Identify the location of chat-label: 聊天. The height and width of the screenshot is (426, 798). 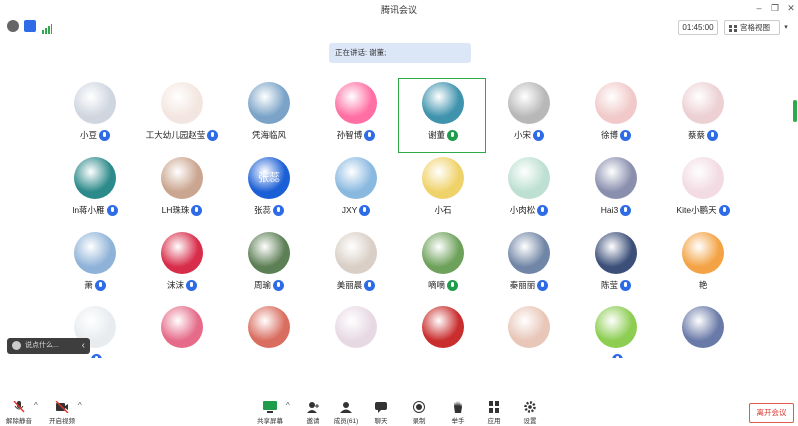
(381, 421).